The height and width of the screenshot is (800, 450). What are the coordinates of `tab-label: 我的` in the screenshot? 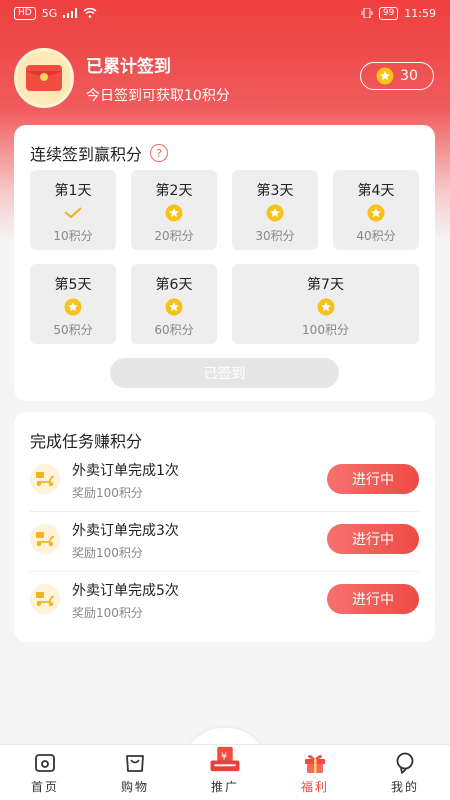 It's located at (404, 787).